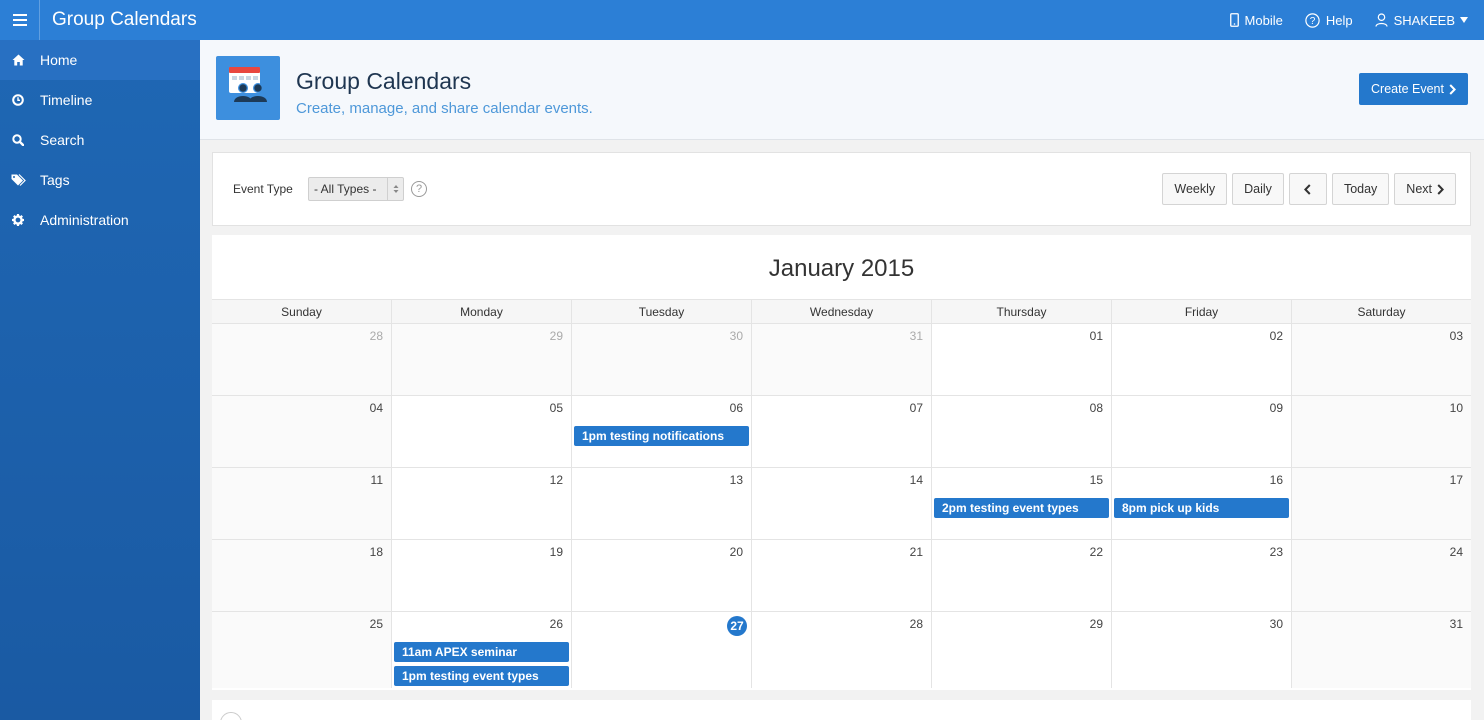 This screenshot has width=1484, height=720. What do you see at coordinates (556, 552) in the screenshot?
I see `day-number: 19` at bounding box center [556, 552].